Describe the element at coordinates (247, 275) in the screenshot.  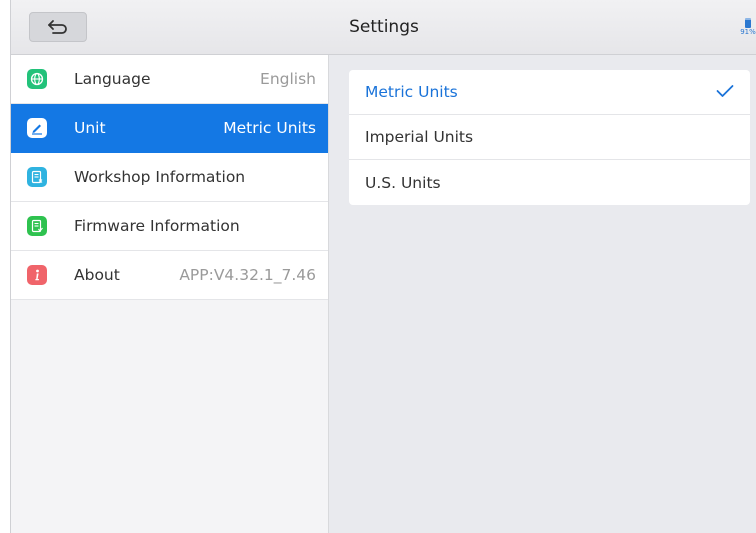
I see `sidebar-item-value: APP:V4.32.1_7.46` at that location.